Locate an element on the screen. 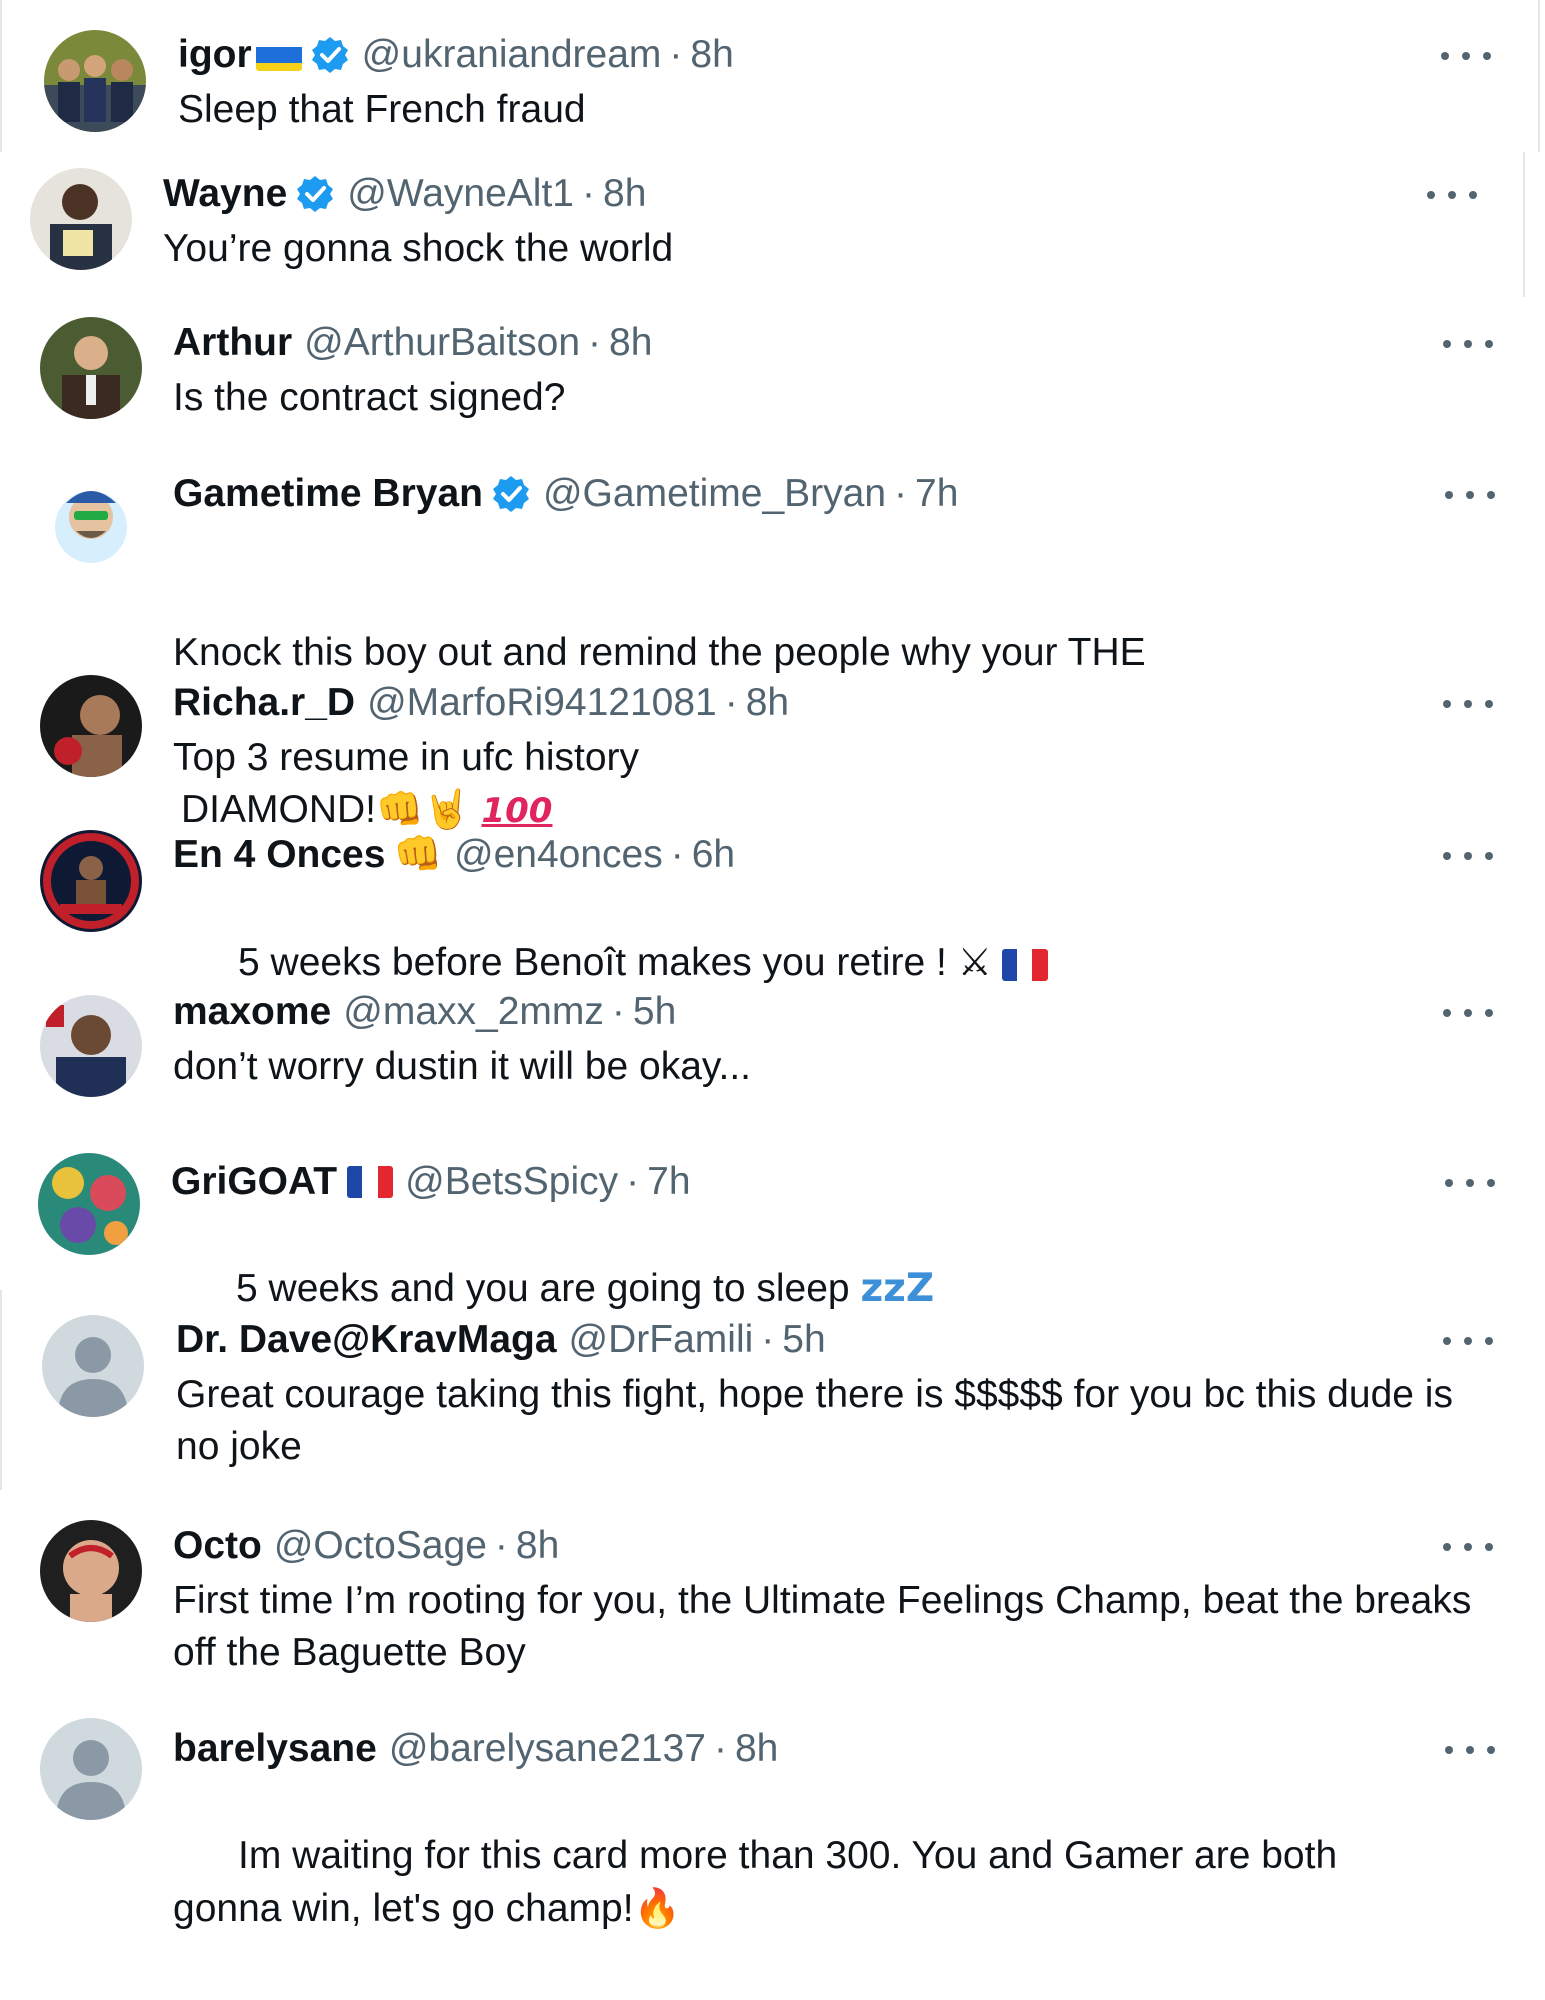 The image size is (1545, 2000). user-handle: @WayneAlt1 is located at coordinates (460, 194).